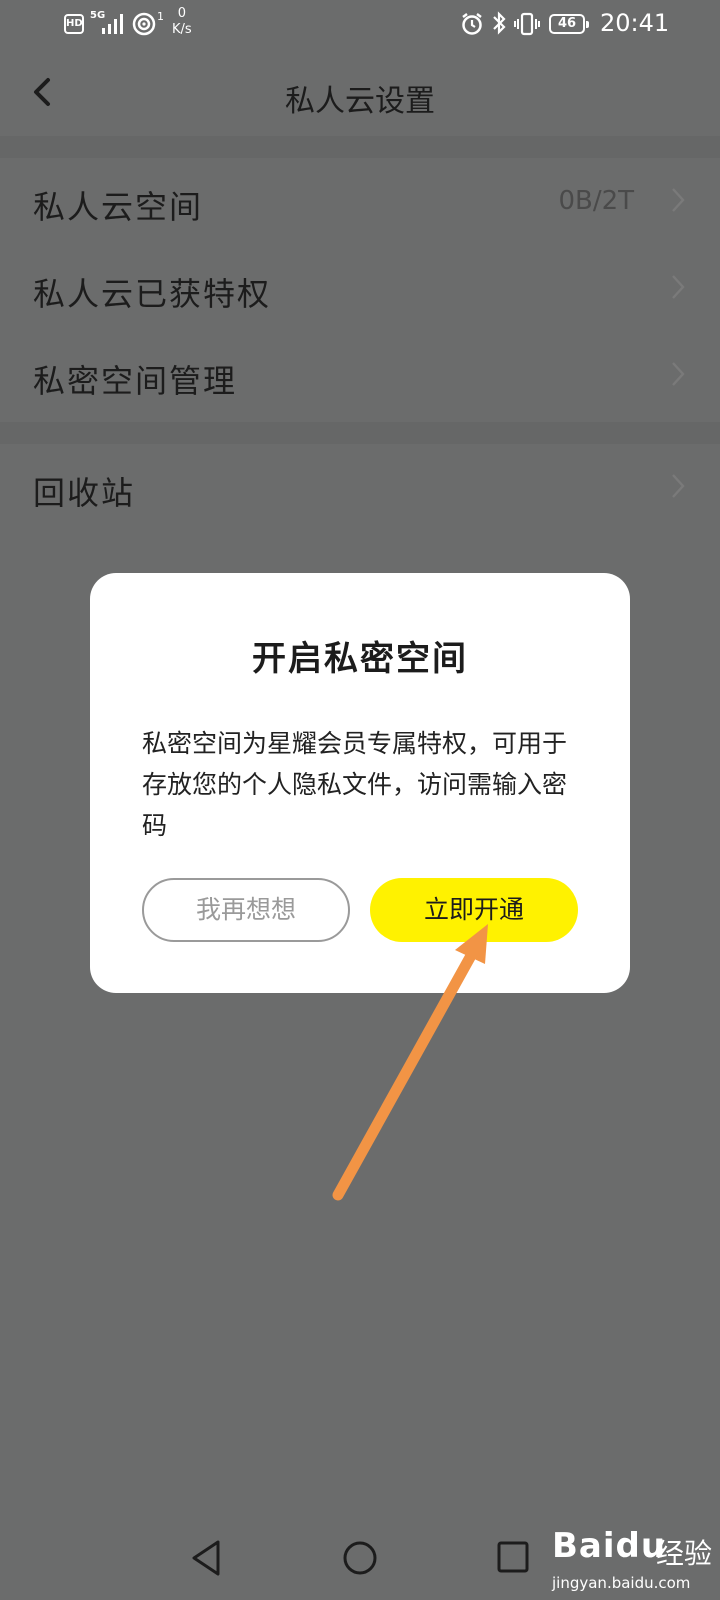 The height and width of the screenshot is (1600, 720). I want to click on nav-home-icon, so click(360, 1558).